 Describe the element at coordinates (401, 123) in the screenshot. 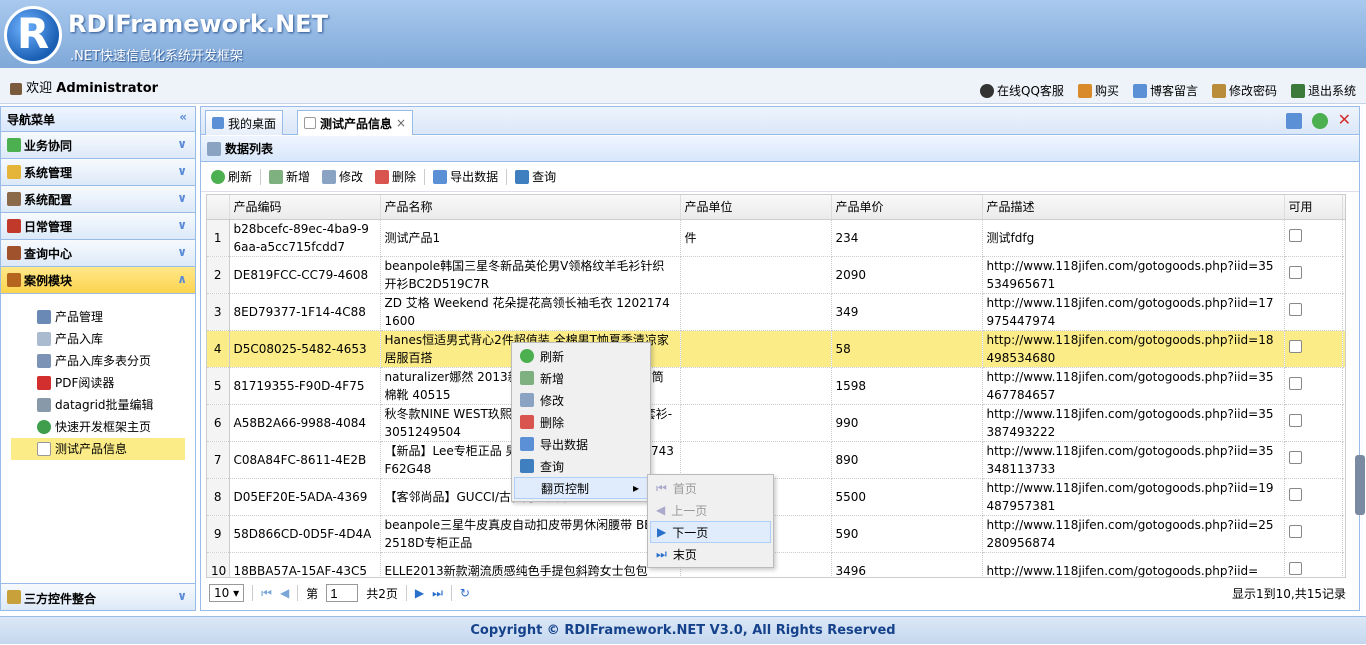

I see `close-tab-icon: ×` at that location.